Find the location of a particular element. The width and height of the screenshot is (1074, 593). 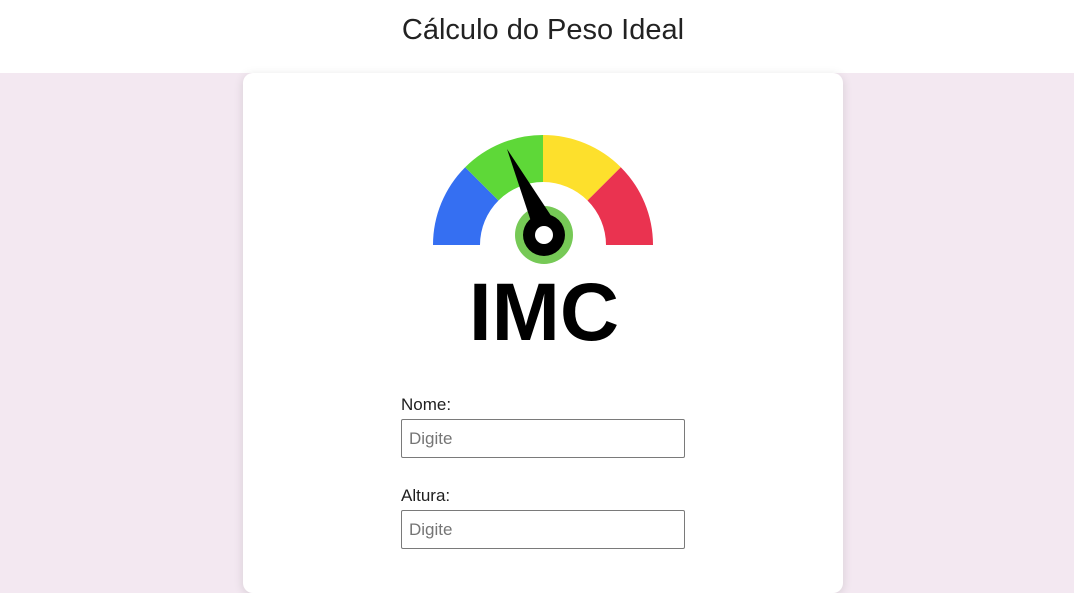

altura-label: Altura: is located at coordinates (426, 495).